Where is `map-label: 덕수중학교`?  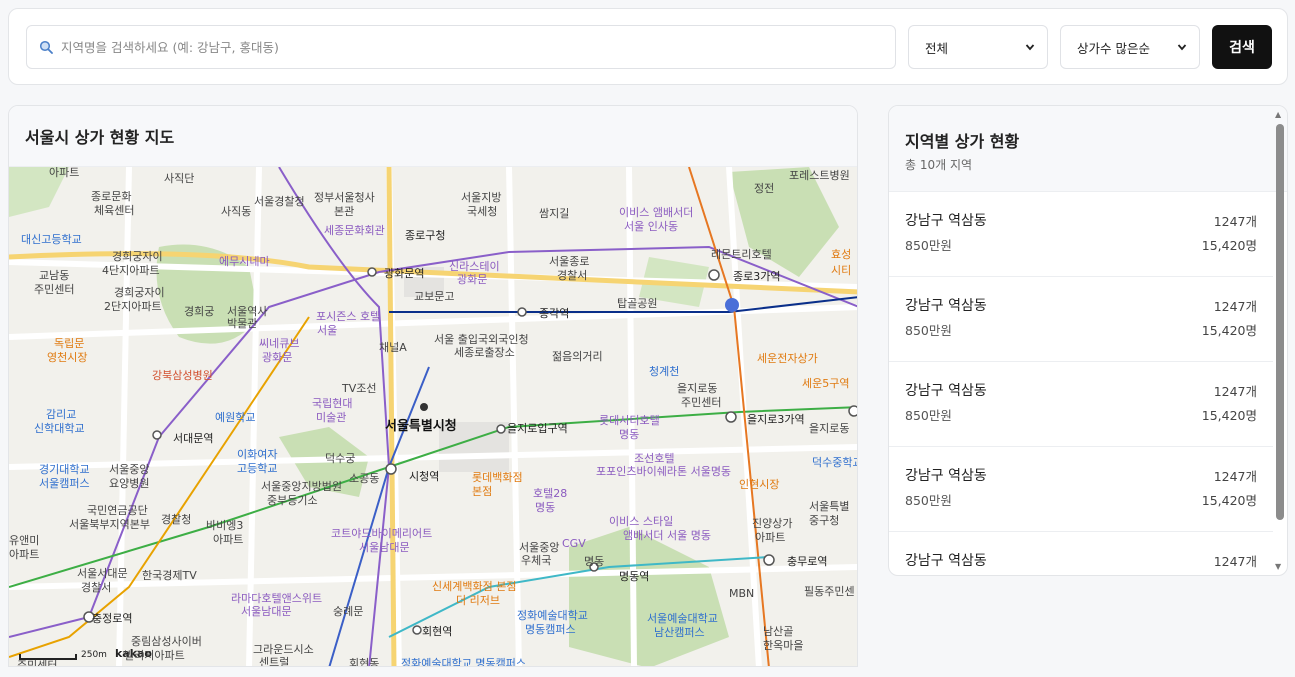
map-label: 덕수중학교 is located at coordinates (834, 462).